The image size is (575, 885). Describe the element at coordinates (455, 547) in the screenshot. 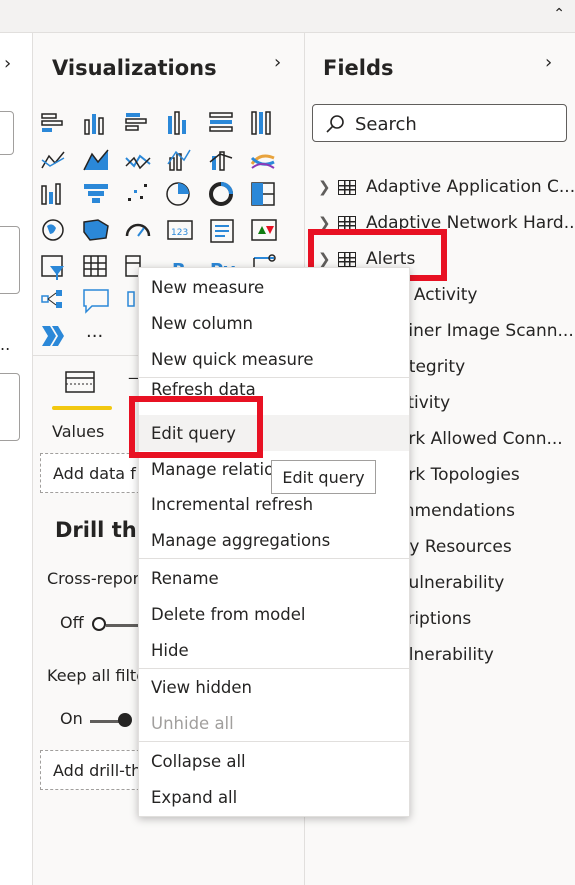

I see `field-table-name: ity Resources` at that location.